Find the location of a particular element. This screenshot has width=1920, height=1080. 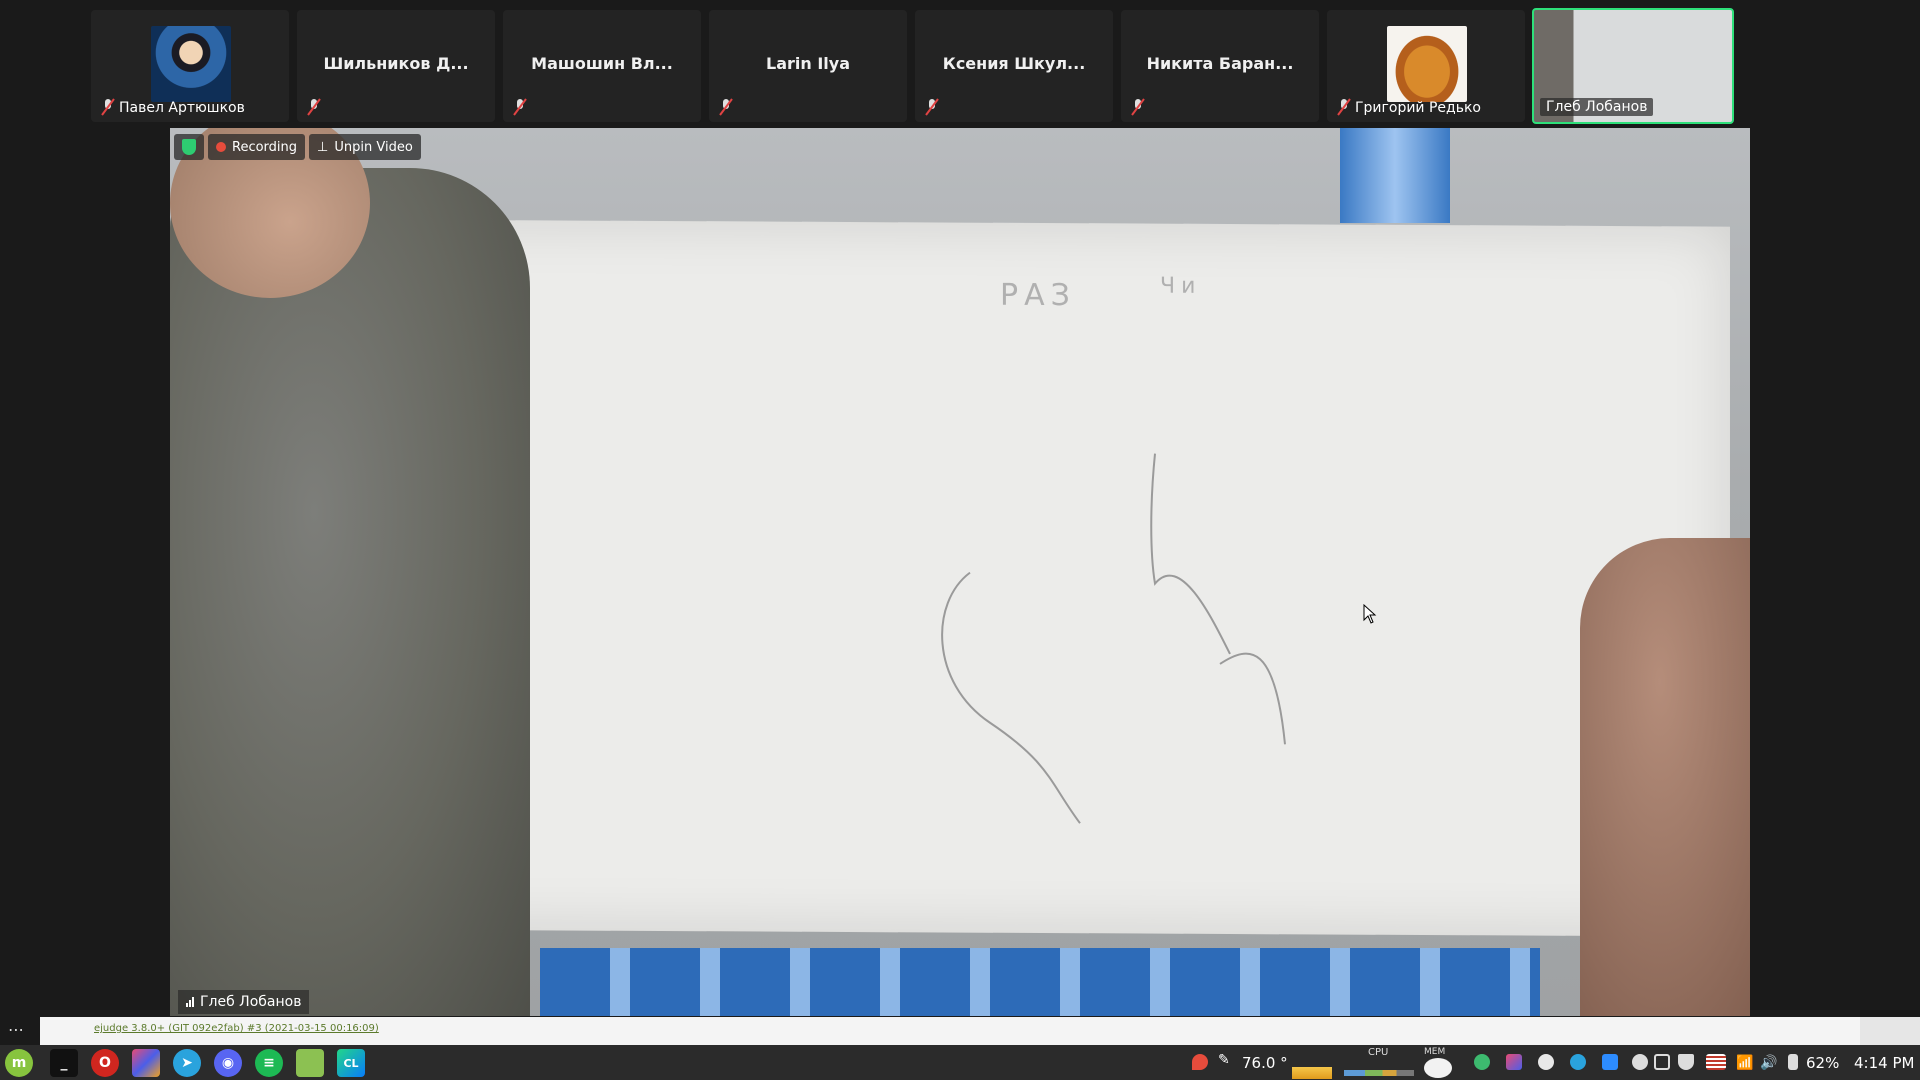

keyboard-layout-flag-icon is located at coordinates (1716, 1062).